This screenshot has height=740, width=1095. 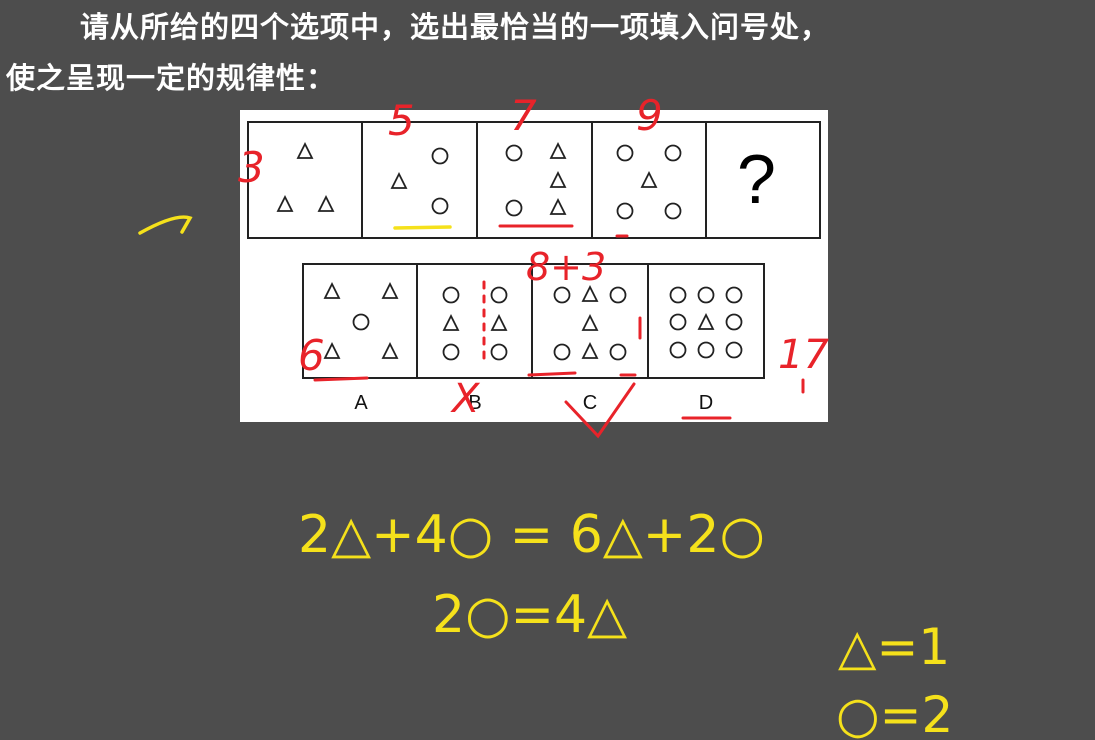 What do you see at coordinates (756, 179) in the screenshot?
I see `question-mark: ?` at bounding box center [756, 179].